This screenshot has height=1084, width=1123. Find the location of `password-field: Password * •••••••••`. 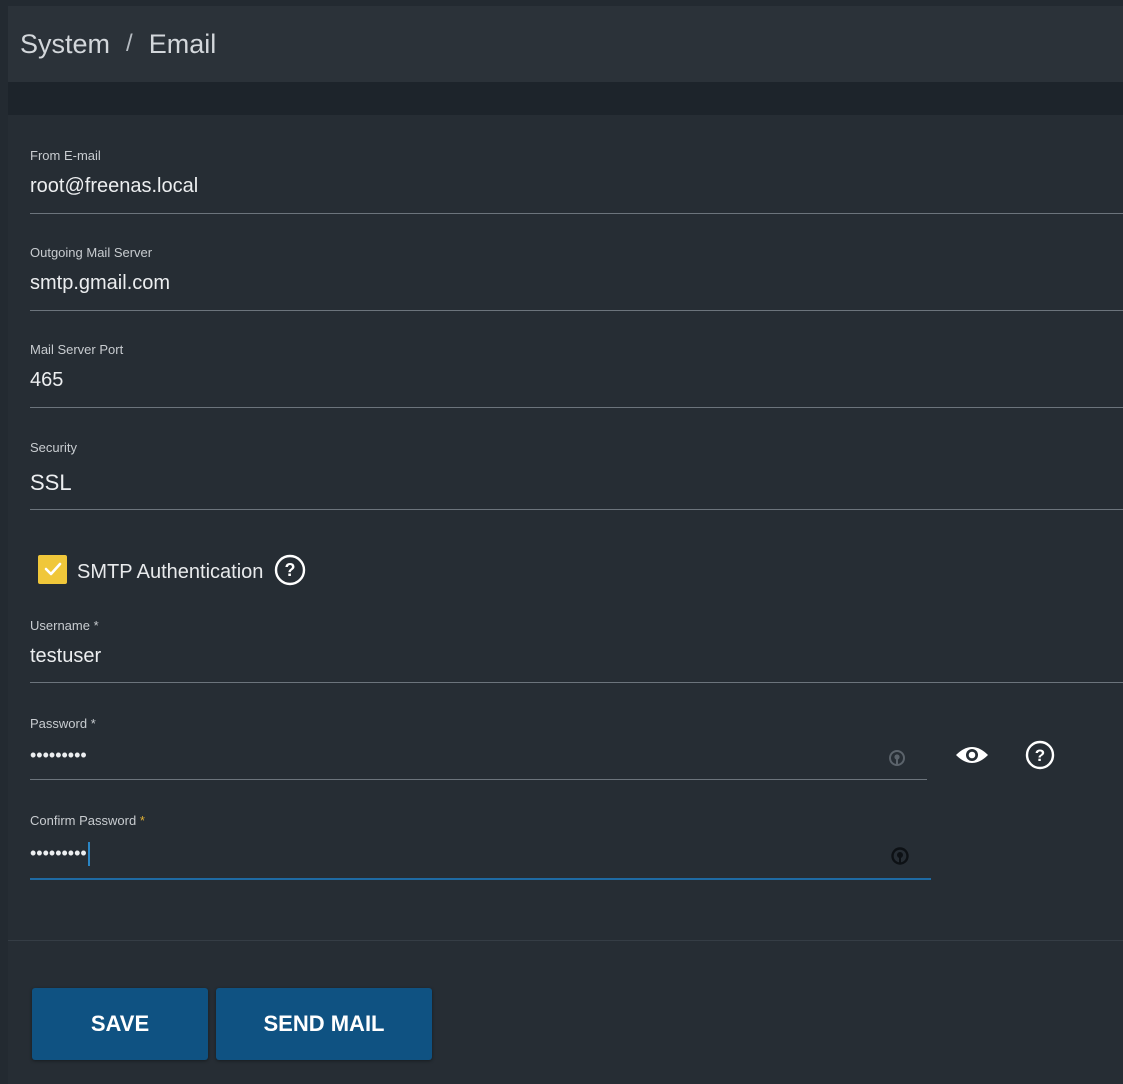

password-field: Password * ••••••••• is located at coordinates (478, 748).